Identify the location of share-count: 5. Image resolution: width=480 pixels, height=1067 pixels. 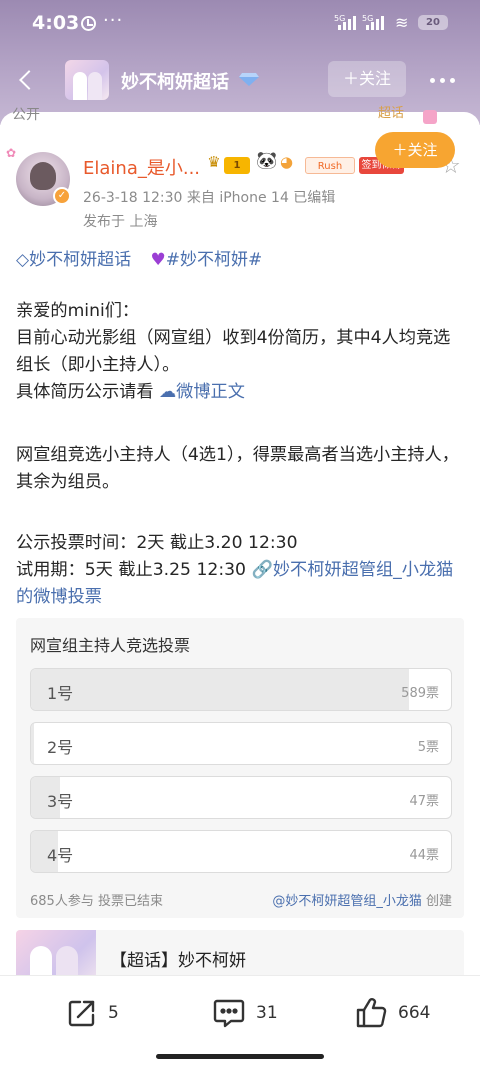
(113, 1013).